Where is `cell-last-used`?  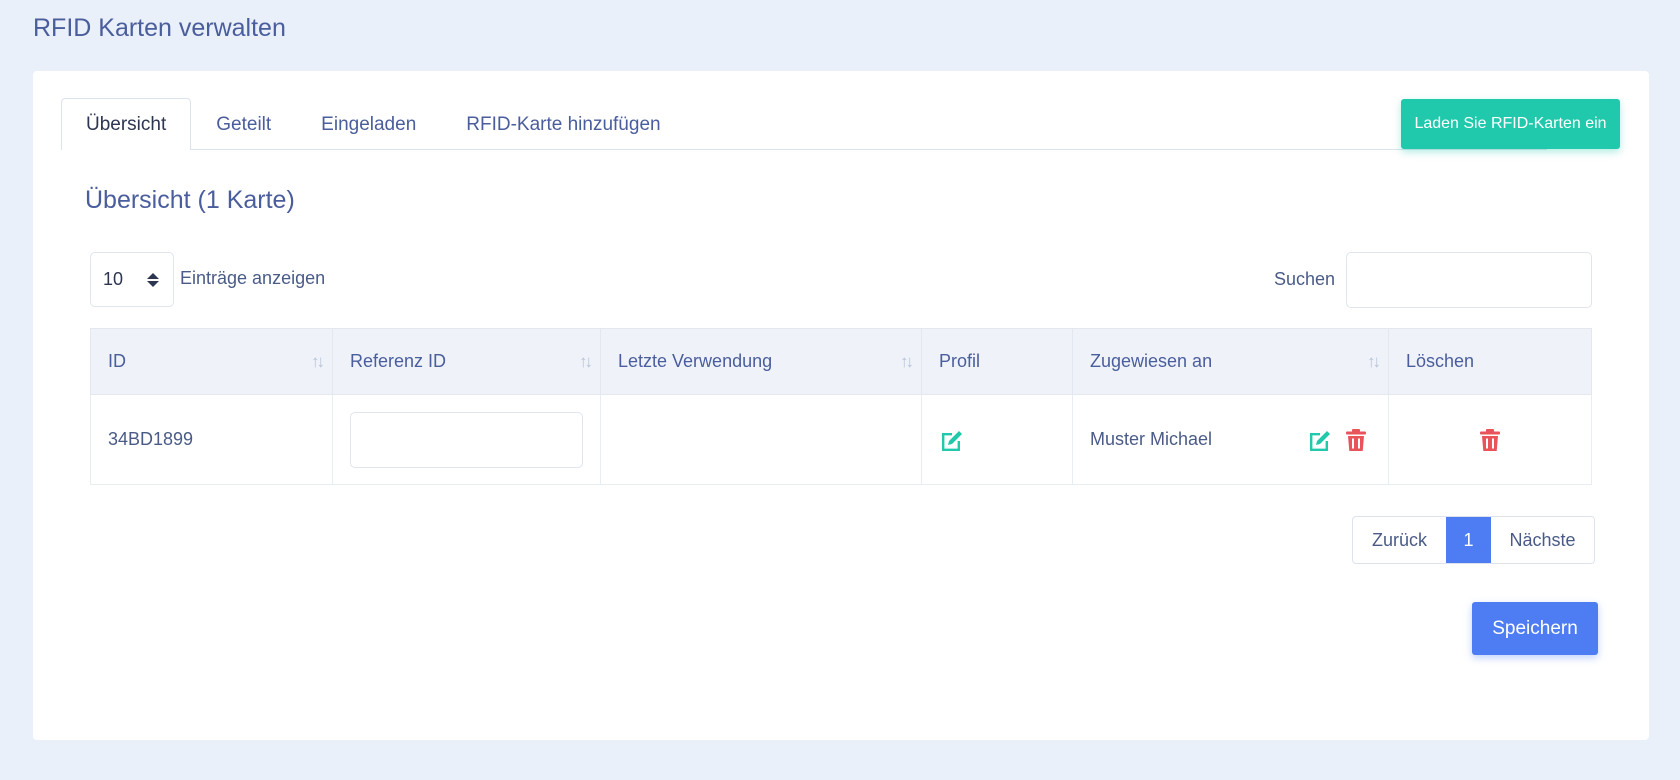
cell-last-used is located at coordinates (761, 439).